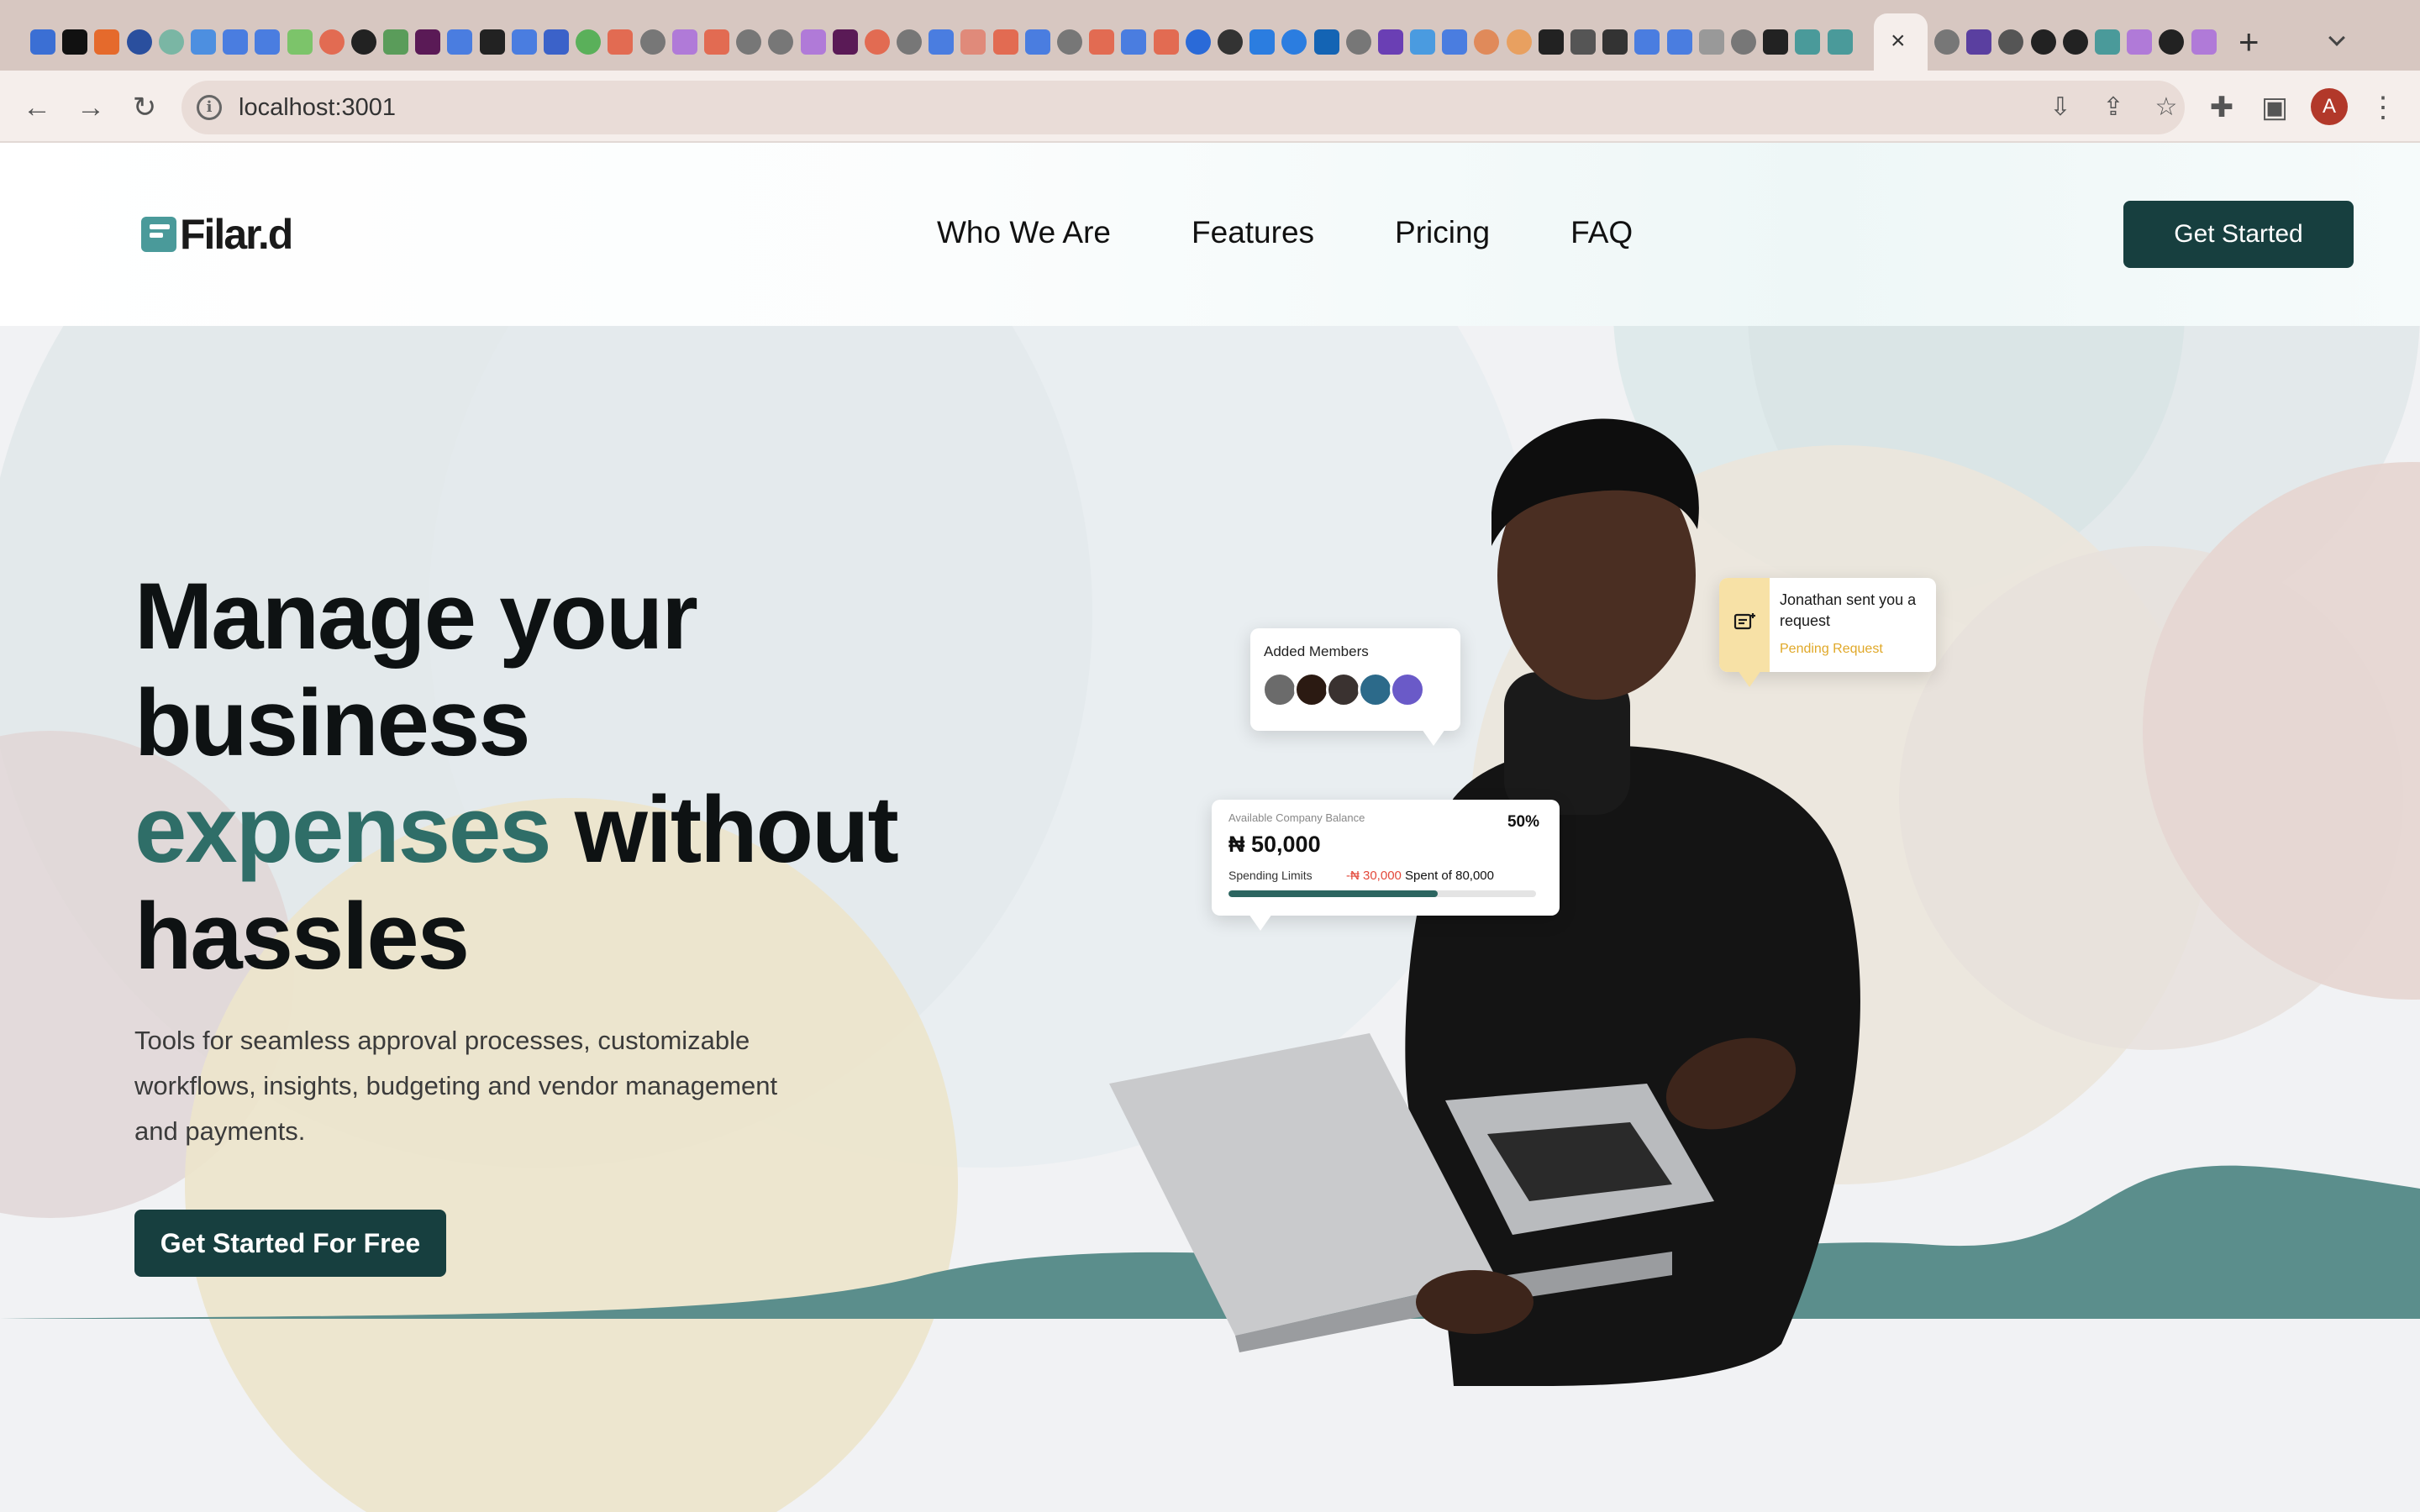  What do you see at coordinates (2166, 107) in the screenshot?
I see `bookmark-star-icon: ☆` at bounding box center [2166, 107].